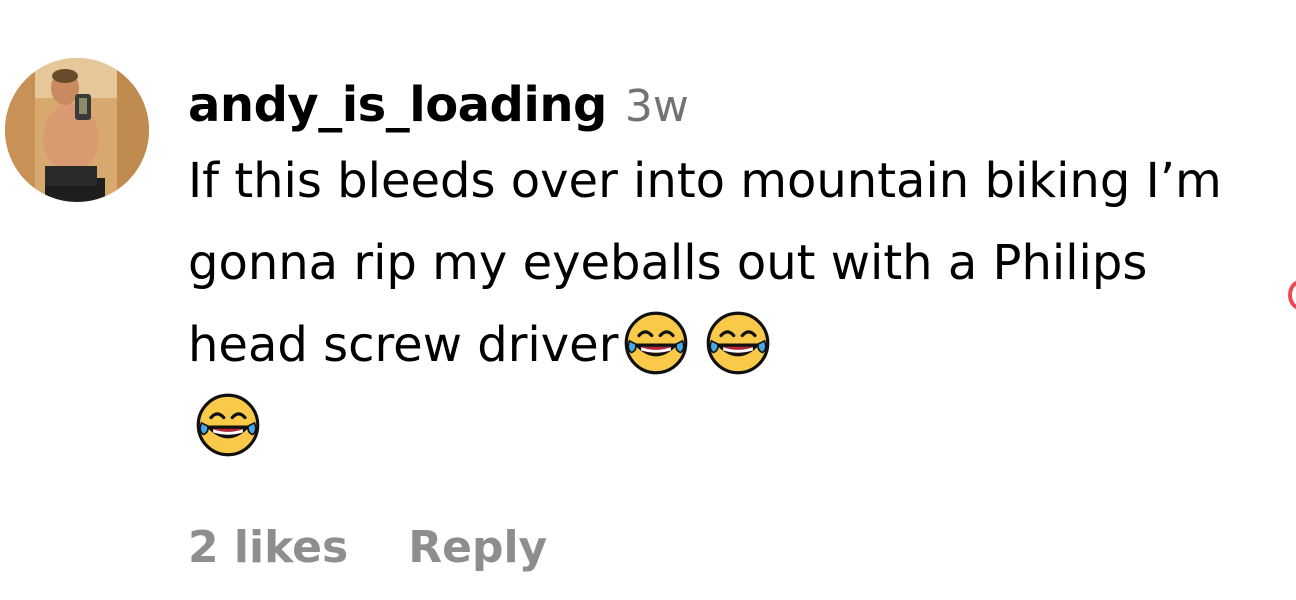 The width and height of the screenshot is (1296, 600). I want to click on comment-header: andy_is_loading 3w, so click(728, 105).